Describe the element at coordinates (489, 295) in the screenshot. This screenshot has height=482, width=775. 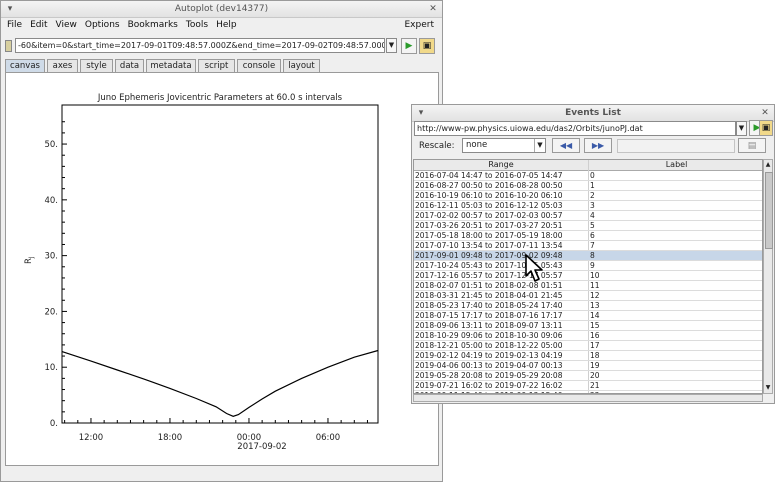
I see `row-range: 2018-03-31 21:45 to 2018-04-01 21:45` at that location.